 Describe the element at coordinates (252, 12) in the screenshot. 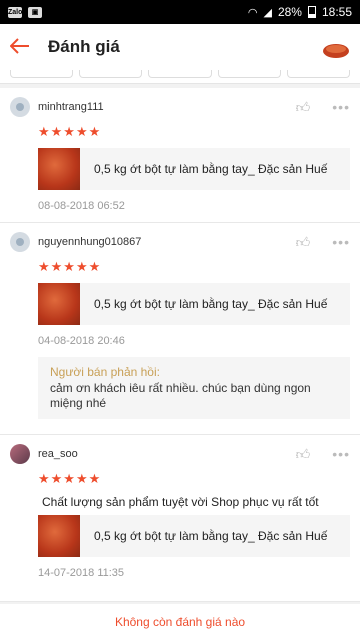

I see `wifi-icon: ◠` at that location.